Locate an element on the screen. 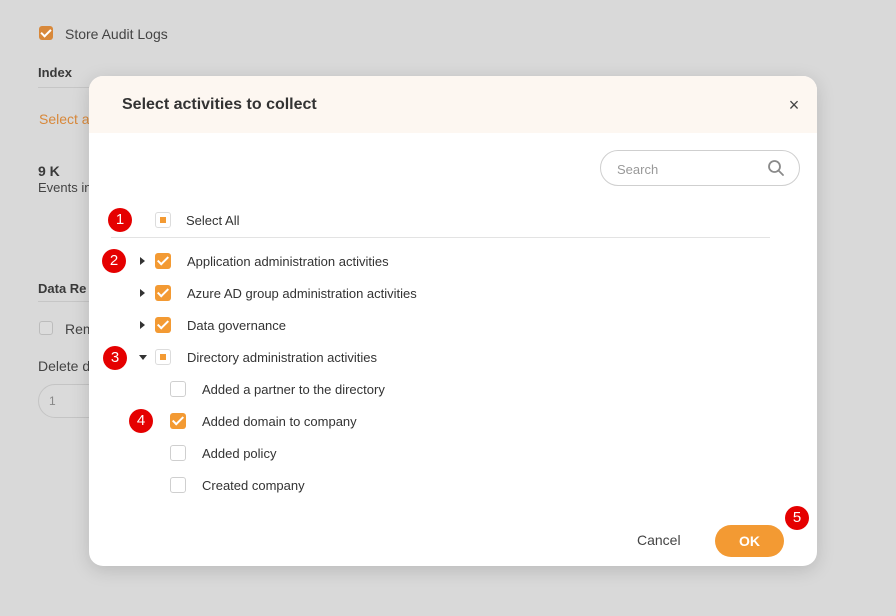 This screenshot has height=616, width=896. group-label-application-admin: Application administration activities is located at coordinates (288, 261).